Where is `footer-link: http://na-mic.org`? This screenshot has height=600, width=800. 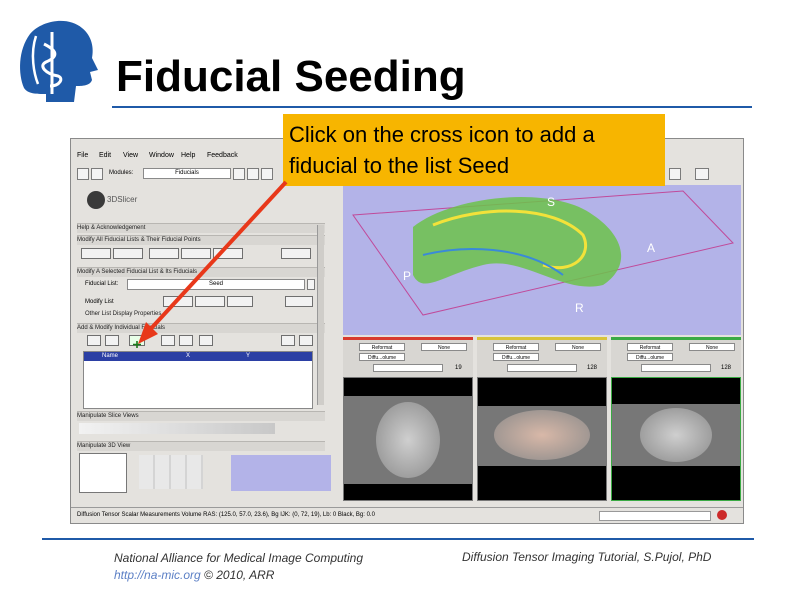
footer-link: http://na-mic.org is located at coordinates (157, 575).